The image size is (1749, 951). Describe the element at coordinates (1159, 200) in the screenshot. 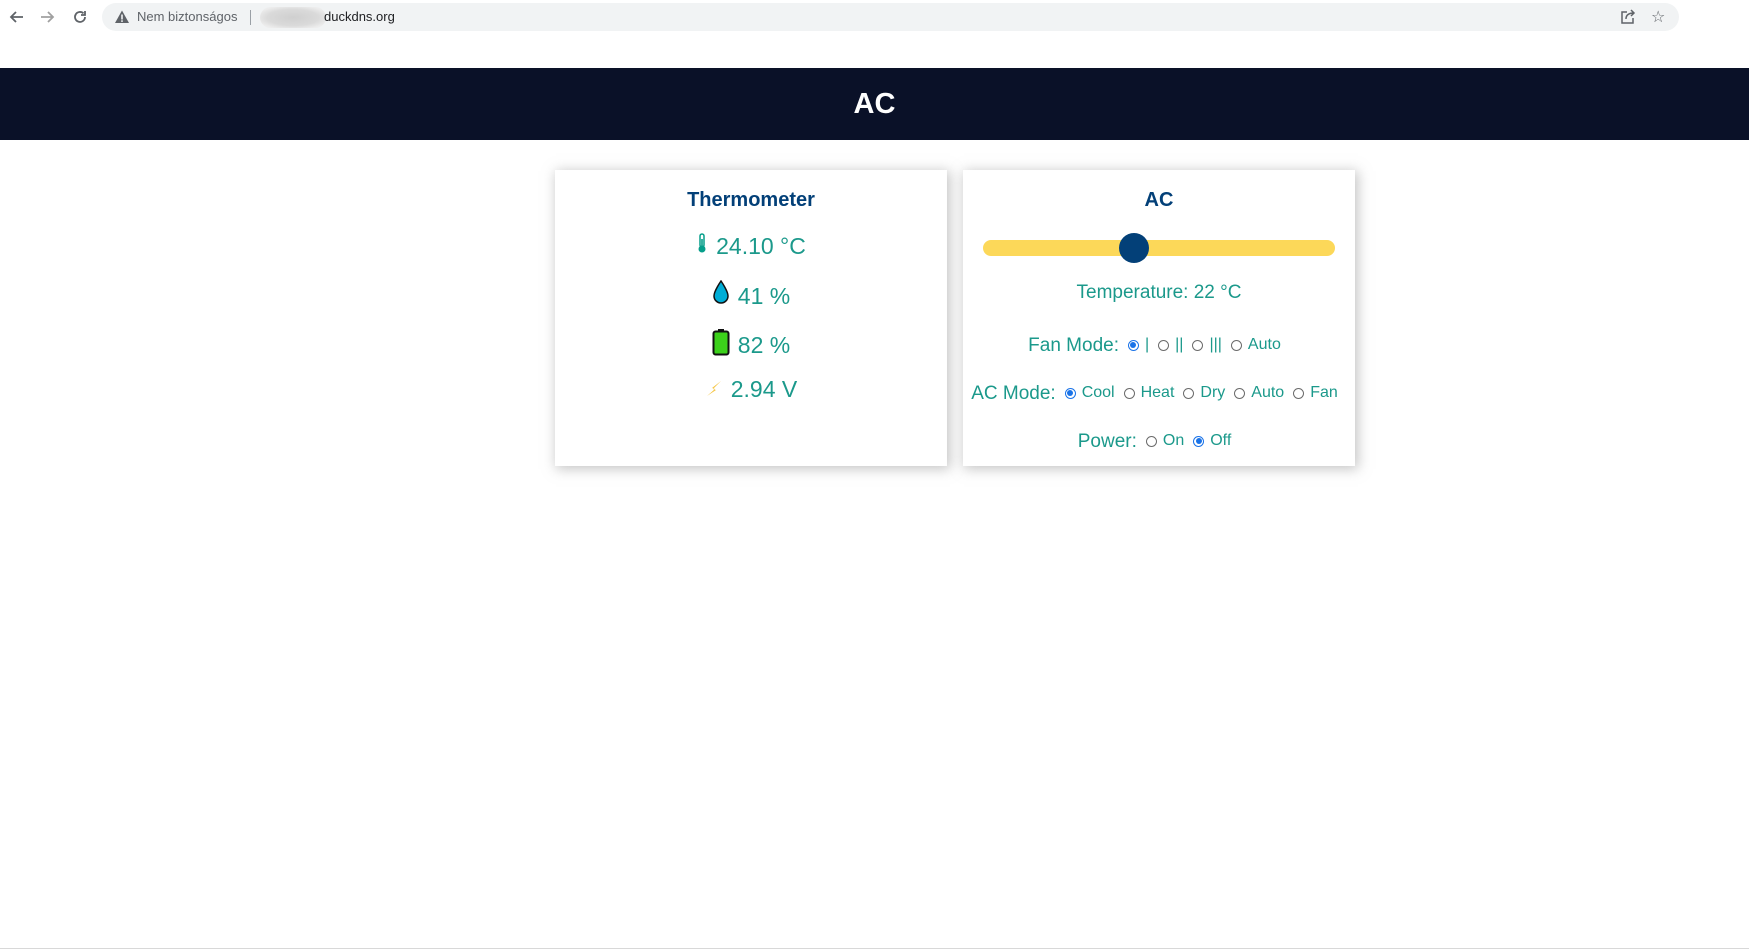

I see `ac-card-title: AC` at that location.